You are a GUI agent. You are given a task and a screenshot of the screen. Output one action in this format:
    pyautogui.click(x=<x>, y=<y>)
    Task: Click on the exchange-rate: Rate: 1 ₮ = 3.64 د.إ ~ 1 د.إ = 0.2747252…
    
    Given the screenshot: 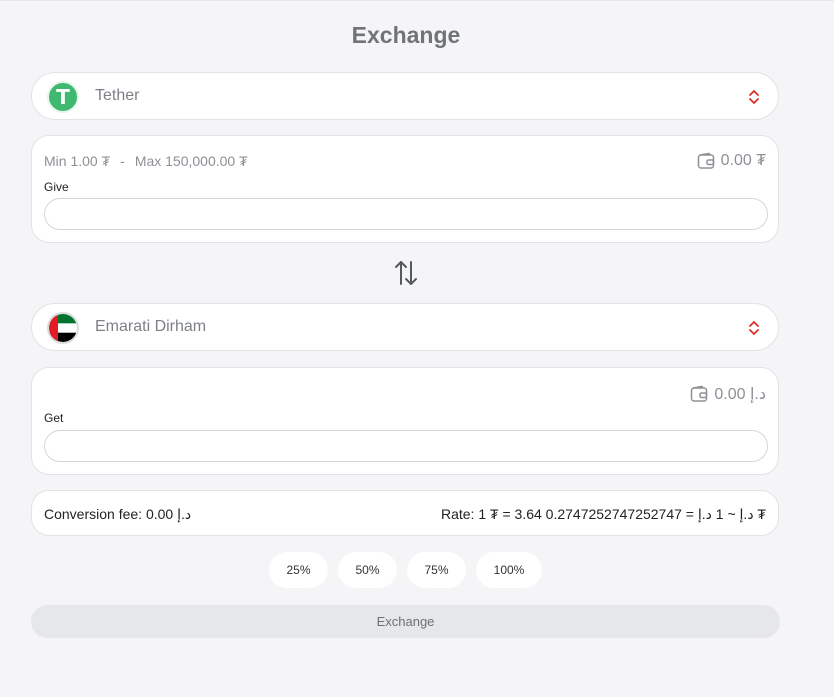 What is the action you would take?
    pyautogui.click(x=603, y=514)
    